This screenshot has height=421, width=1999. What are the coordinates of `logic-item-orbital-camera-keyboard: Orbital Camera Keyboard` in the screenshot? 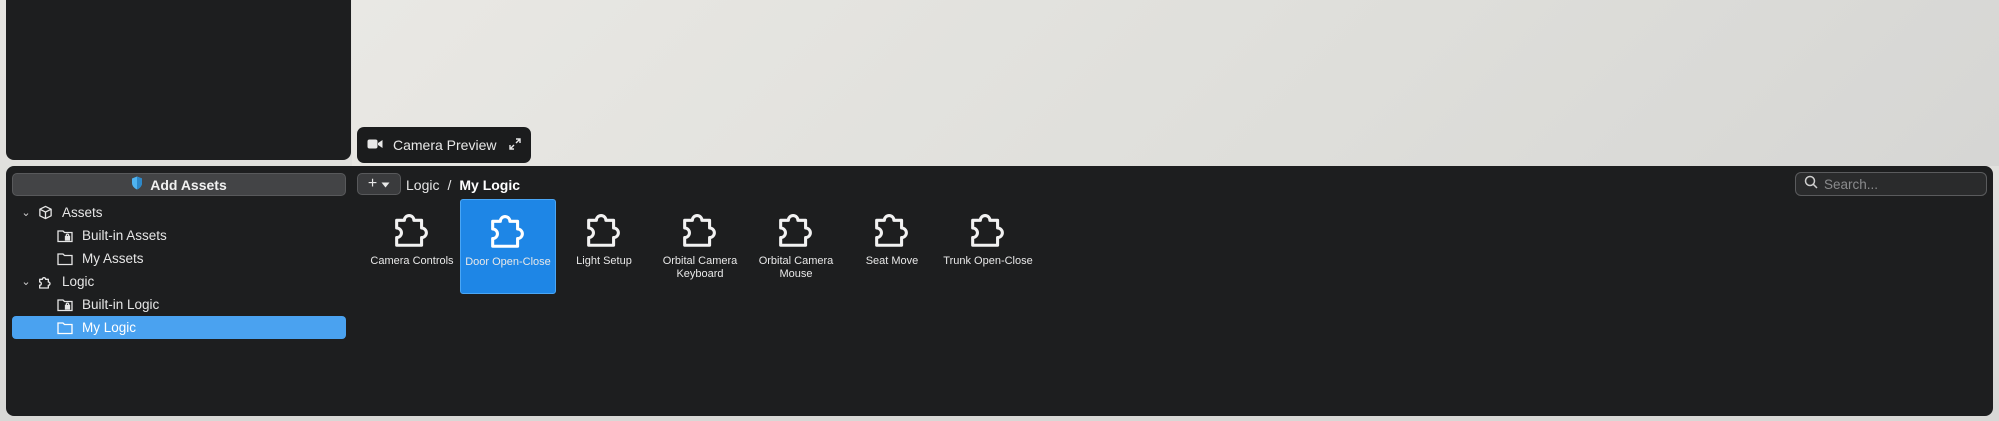 It's located at (700, 246).